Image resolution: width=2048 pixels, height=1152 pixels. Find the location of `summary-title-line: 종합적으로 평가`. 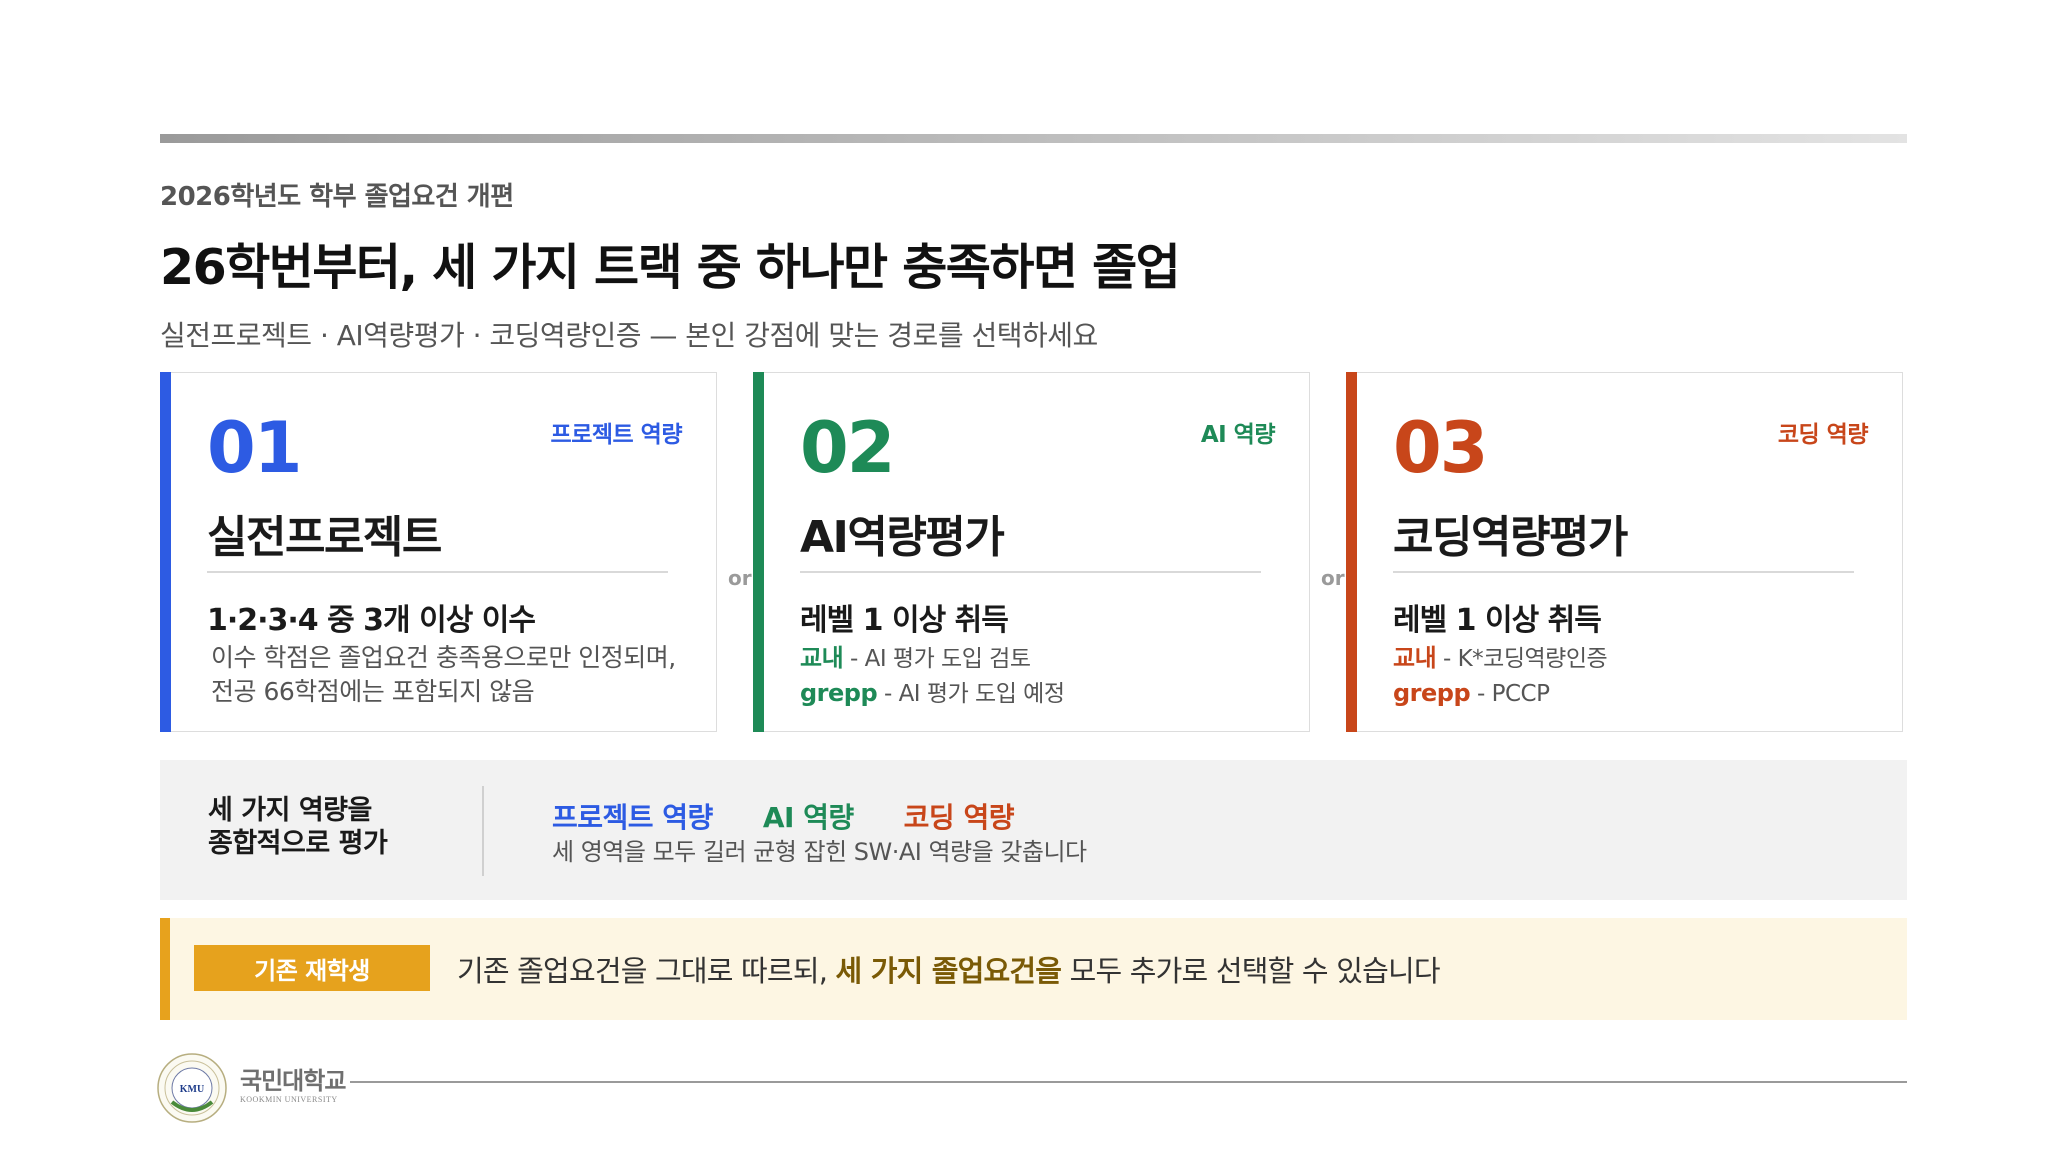

summary-title-line: 종합적으로 평가 is located at coordinates (298, 843).